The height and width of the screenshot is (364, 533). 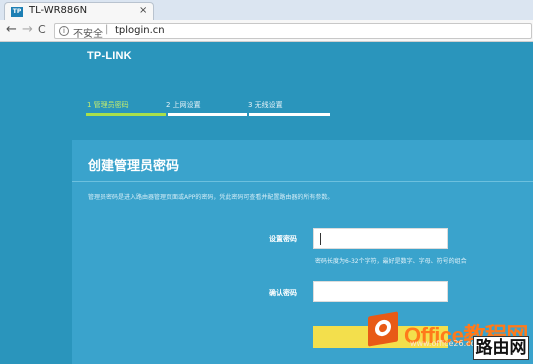 What do you see at coordinates (380, 238) in the screenshot?
I see `password-field` at bounding box center [380, 238].